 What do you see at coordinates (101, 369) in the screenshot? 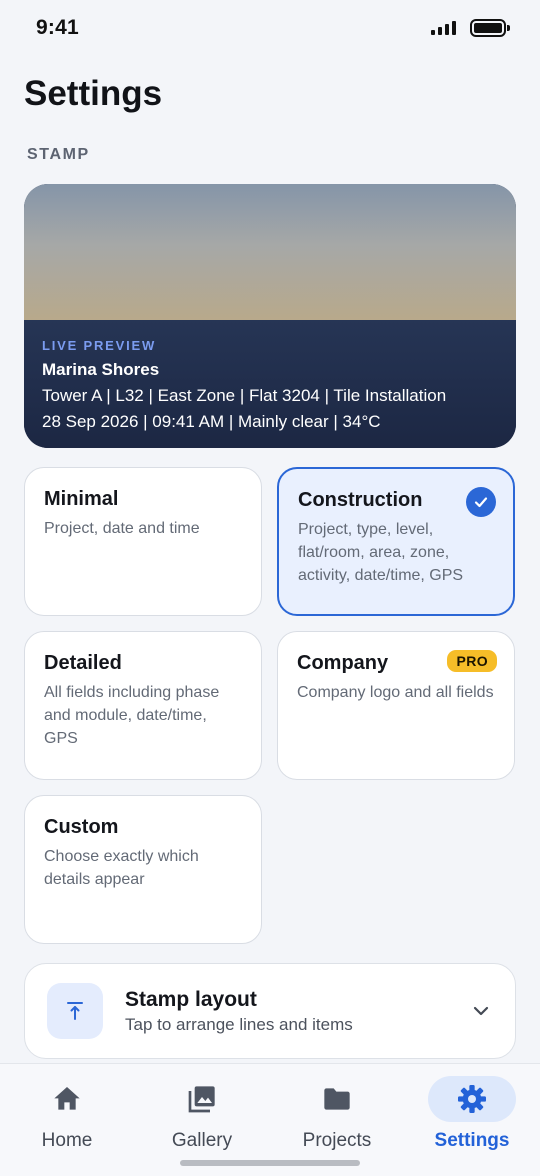
I see `preview-project-name: Marina Shores` at bounding box center [101, 369].